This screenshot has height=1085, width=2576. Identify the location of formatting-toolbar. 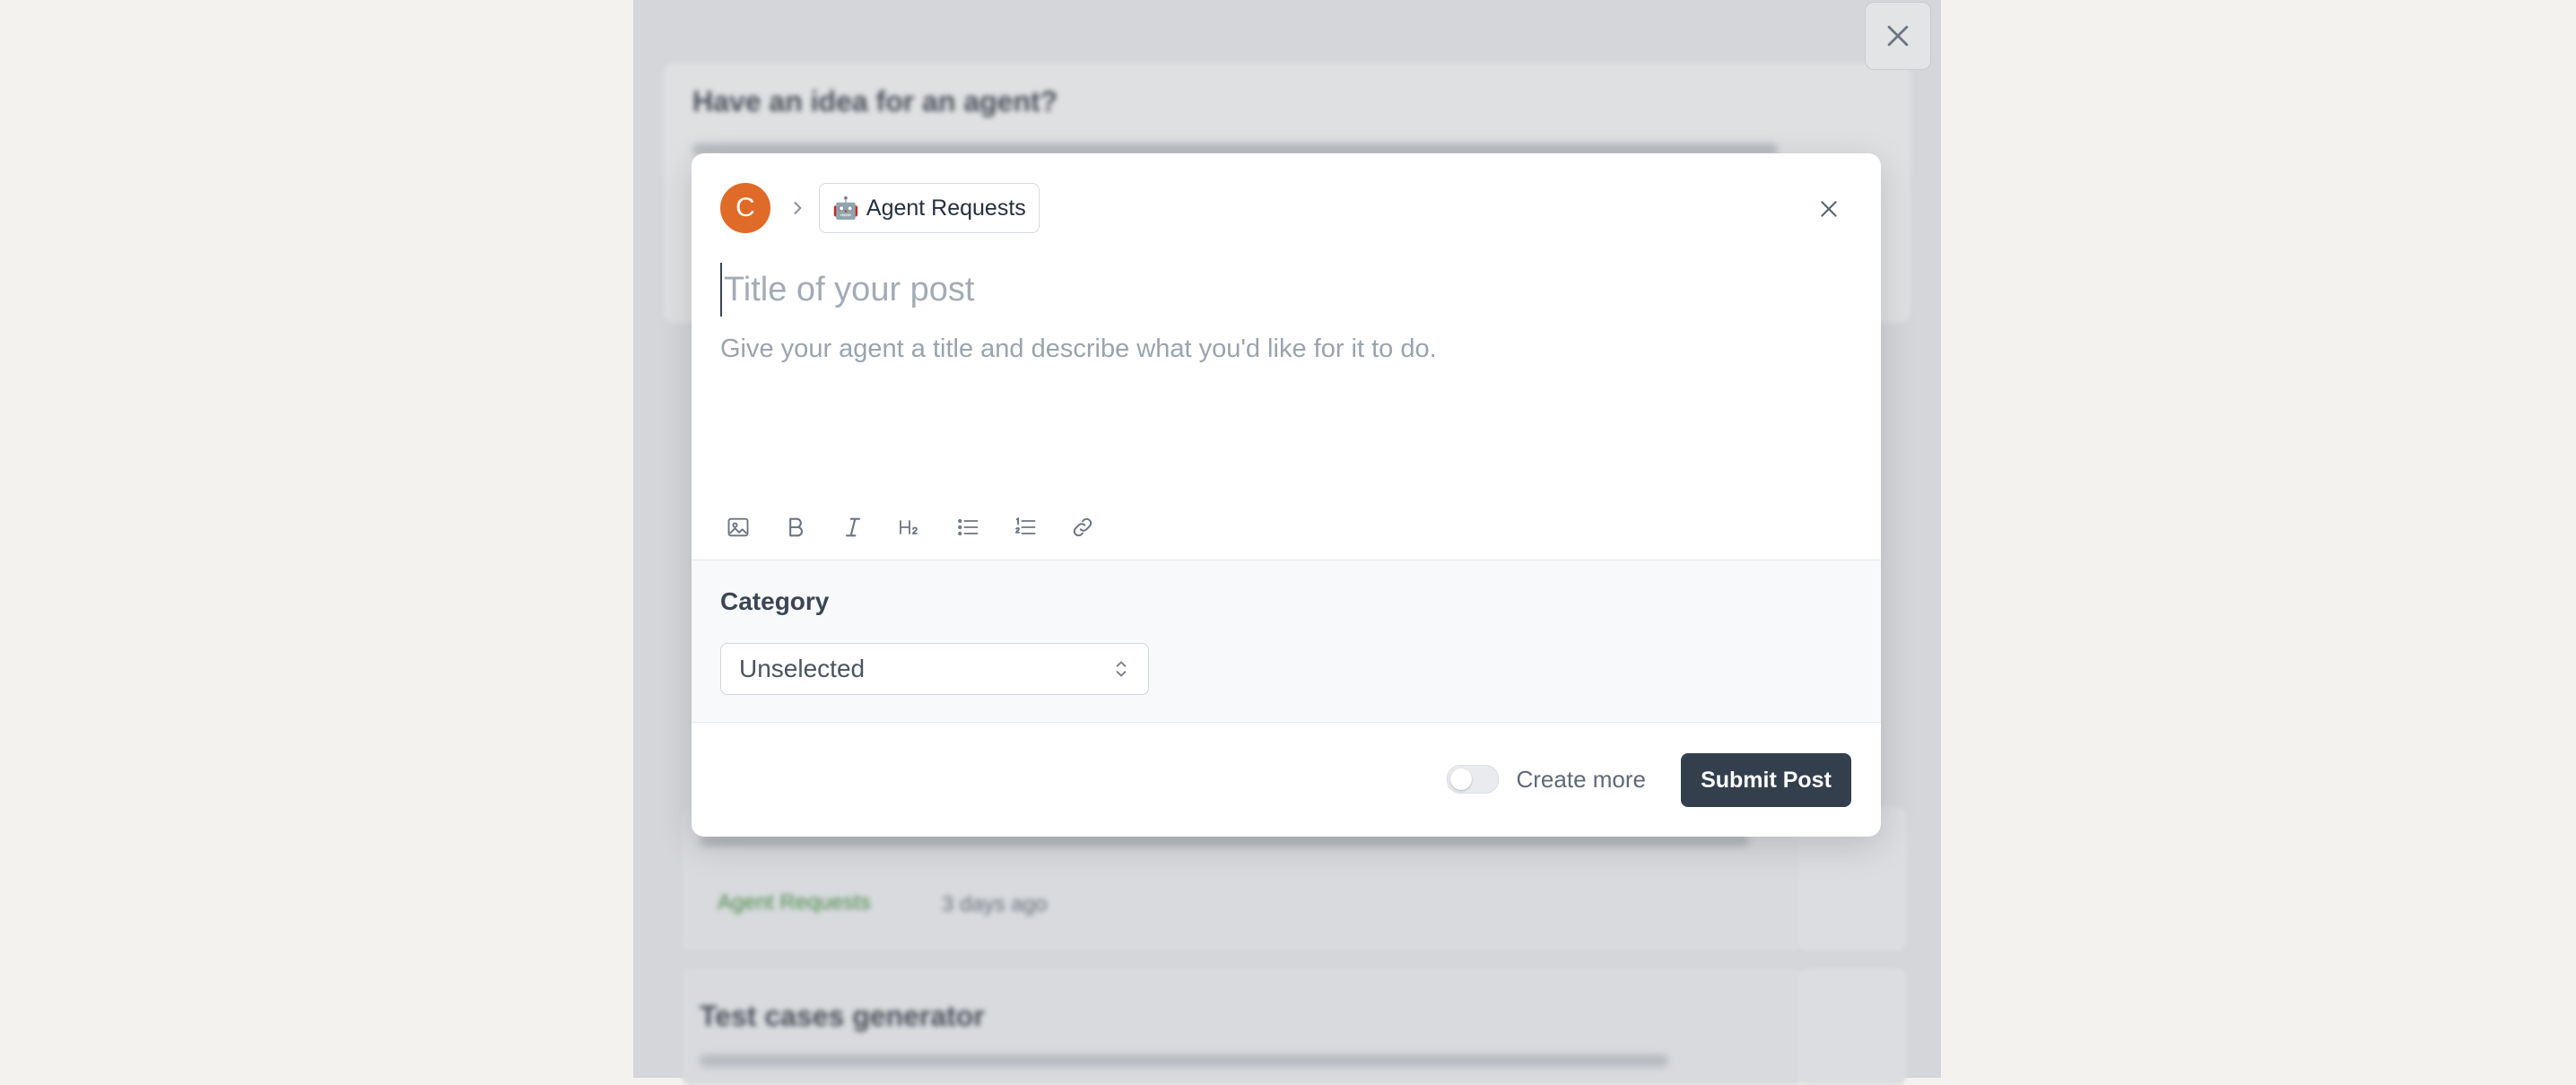
(910, 528).